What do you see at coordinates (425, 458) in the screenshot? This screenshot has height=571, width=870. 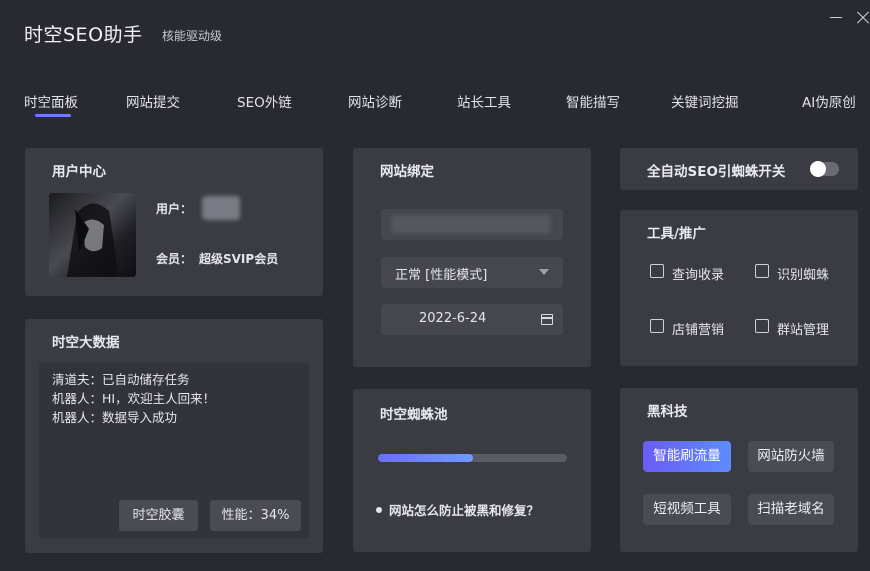 I see `progress-fill` at bounding box center [425, 458].